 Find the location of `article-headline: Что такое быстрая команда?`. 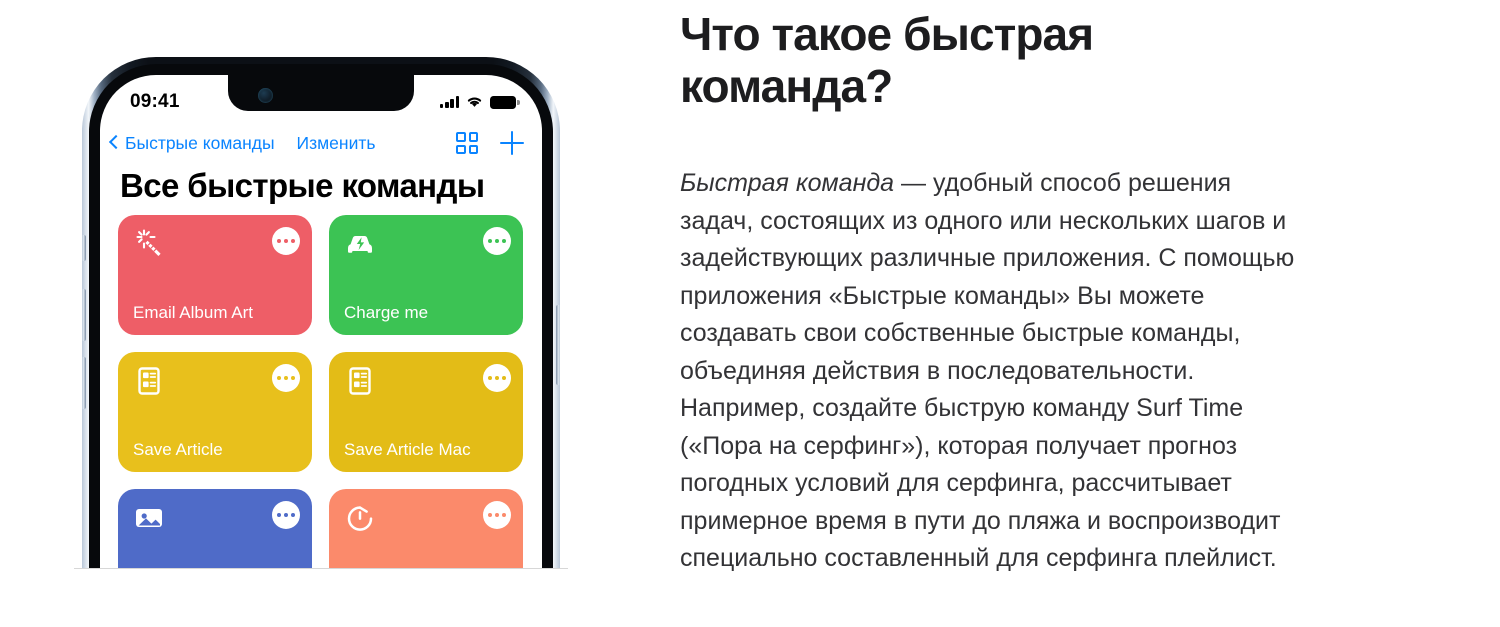

article-headline: Что такое быстрая команда? is located at coordinates (887, 60).